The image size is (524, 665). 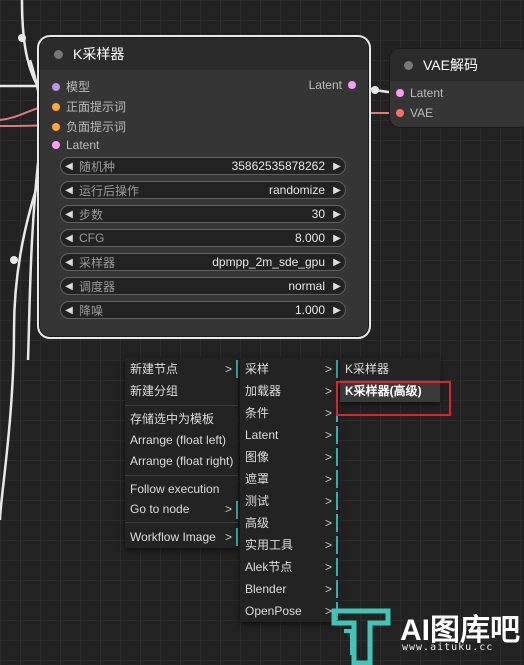 I want to click on widget-value: randomize, so click(x=299, y=190).